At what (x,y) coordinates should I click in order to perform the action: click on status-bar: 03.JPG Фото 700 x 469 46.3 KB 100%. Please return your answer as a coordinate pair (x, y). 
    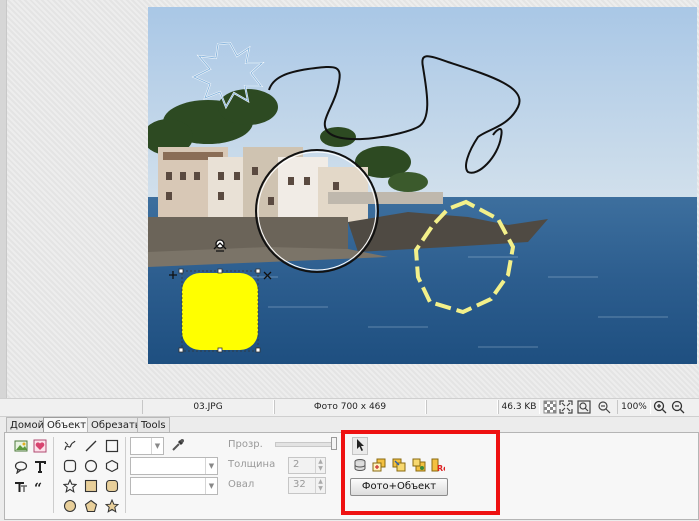
    Looking at the image, I should click on (349, 407).